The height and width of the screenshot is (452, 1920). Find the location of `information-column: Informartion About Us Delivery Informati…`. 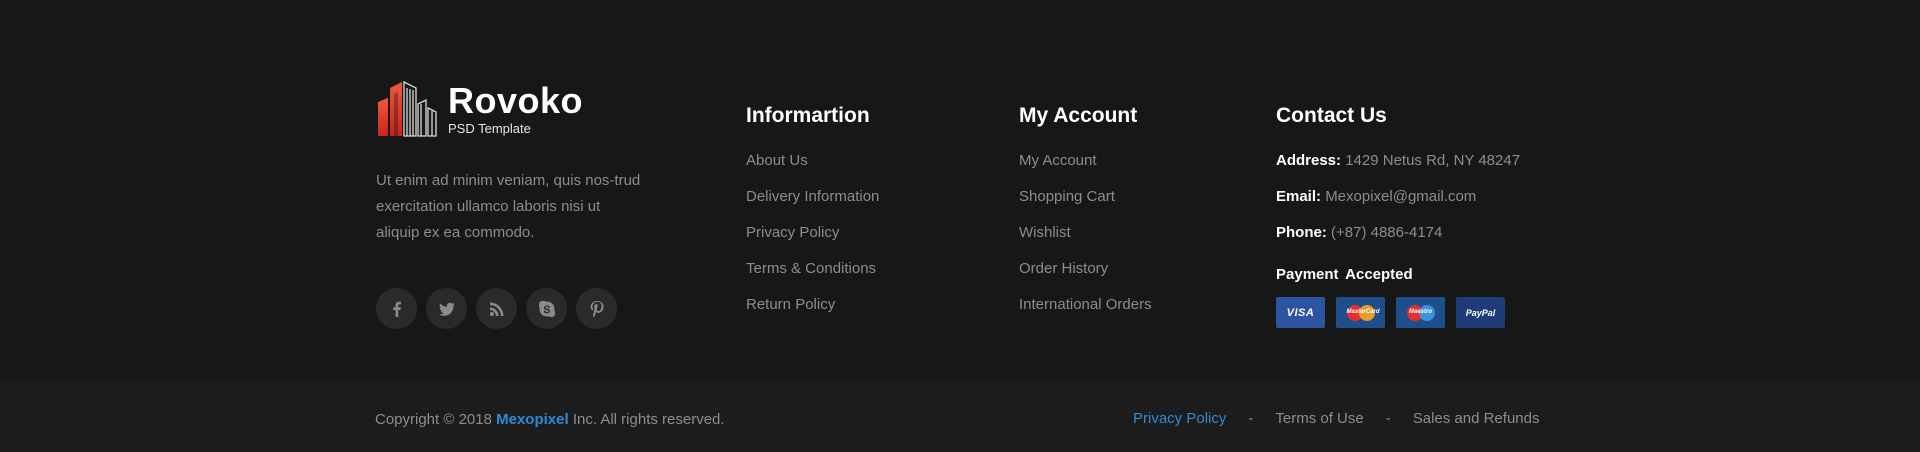

information-column: Informartion About Us Delivery Informati… is located at coordinates (812, 218).